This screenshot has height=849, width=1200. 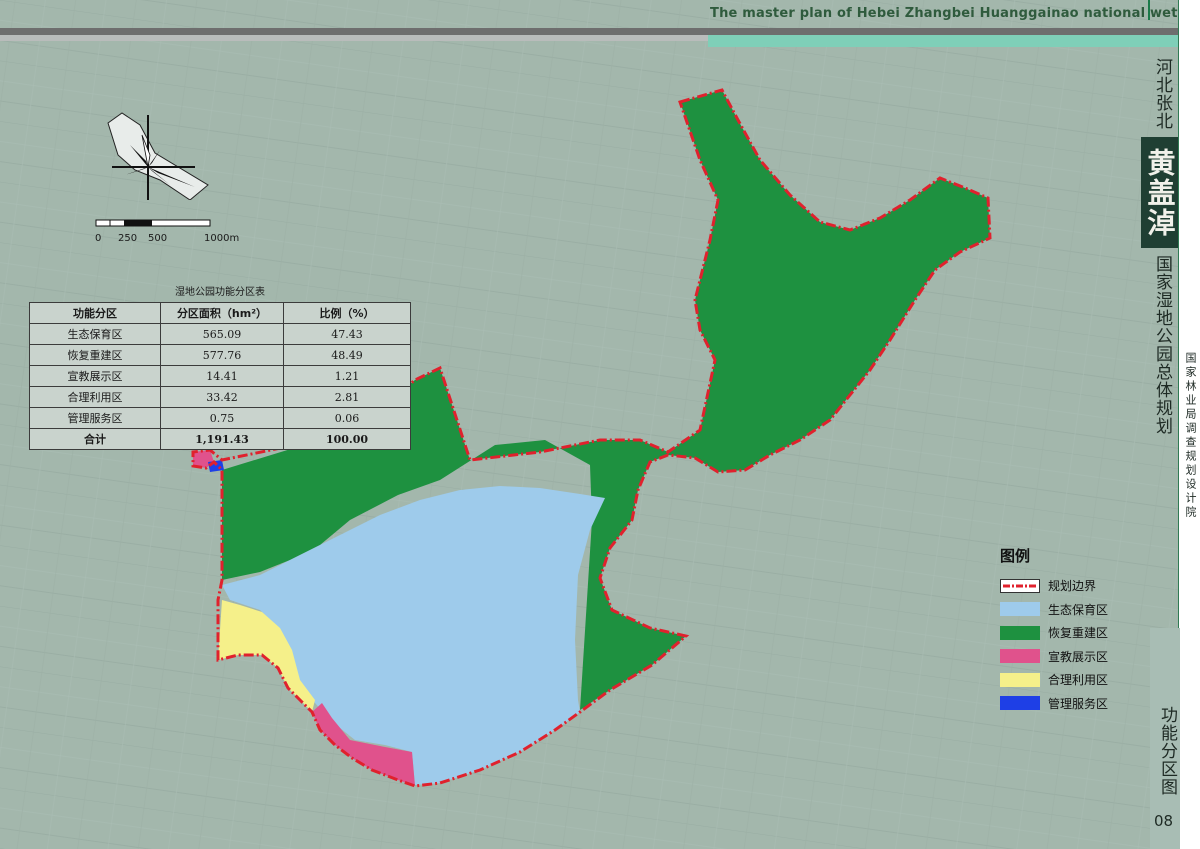 I want to click on table-cell: 管理服务区, so click(x=95, y=418).